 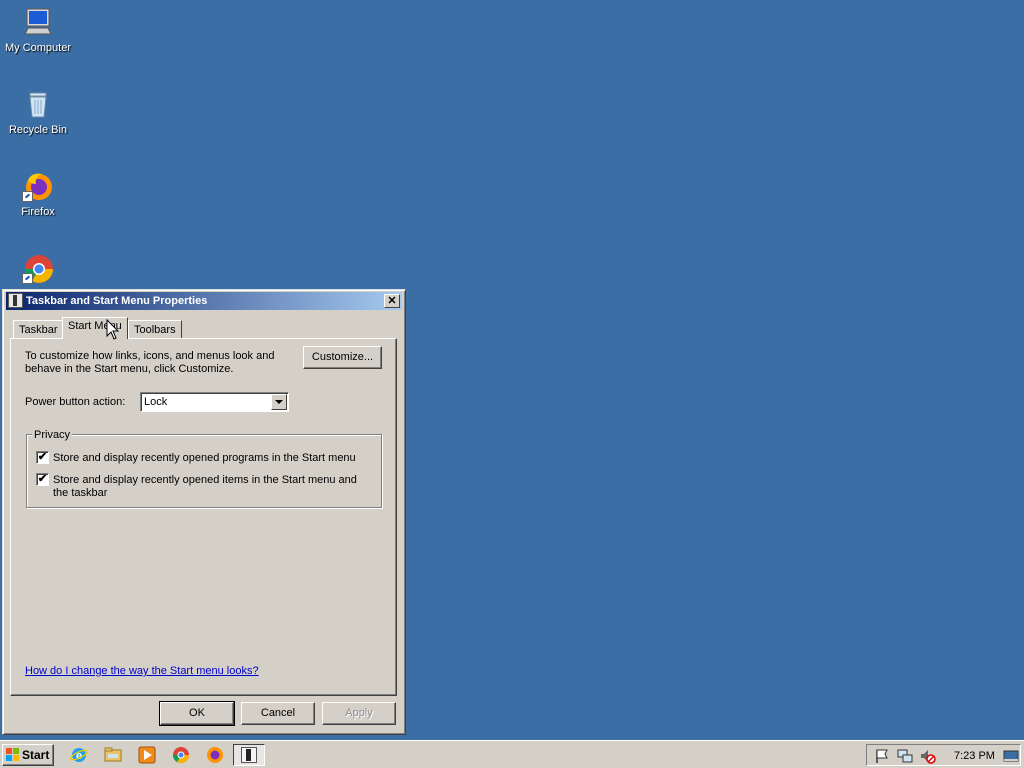 I want to click on tab-taskbar: Taskbar, so click(x=38, y=329).